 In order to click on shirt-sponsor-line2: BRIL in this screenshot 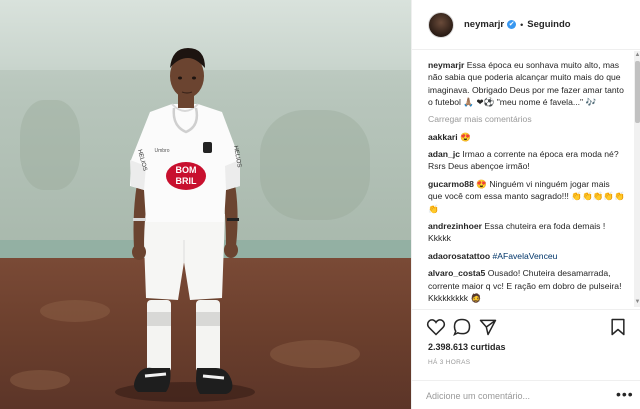, I will do `click(186, 181)`.